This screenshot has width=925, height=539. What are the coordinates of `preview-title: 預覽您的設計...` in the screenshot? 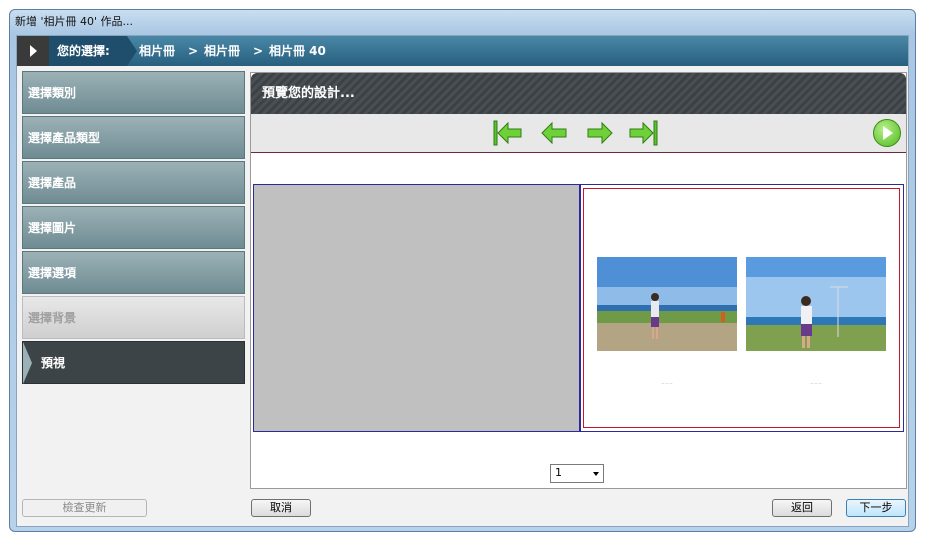 It's located at (578, 93).